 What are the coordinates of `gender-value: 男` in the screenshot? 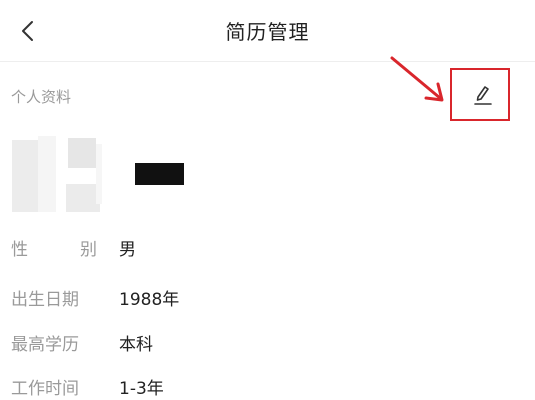 It's located at (127, 250).